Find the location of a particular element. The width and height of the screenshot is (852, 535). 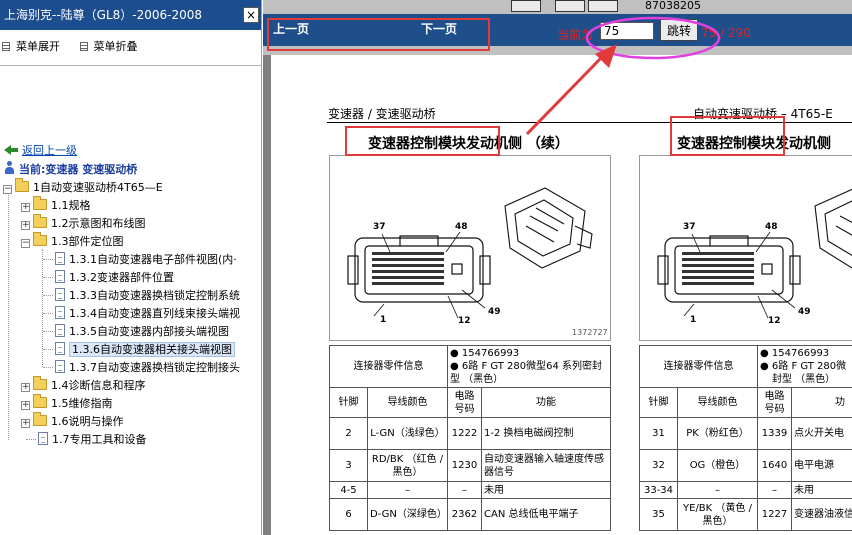

tree-item-1-7: 1.7专用工具和设备 is located at coordinates (92, 440).